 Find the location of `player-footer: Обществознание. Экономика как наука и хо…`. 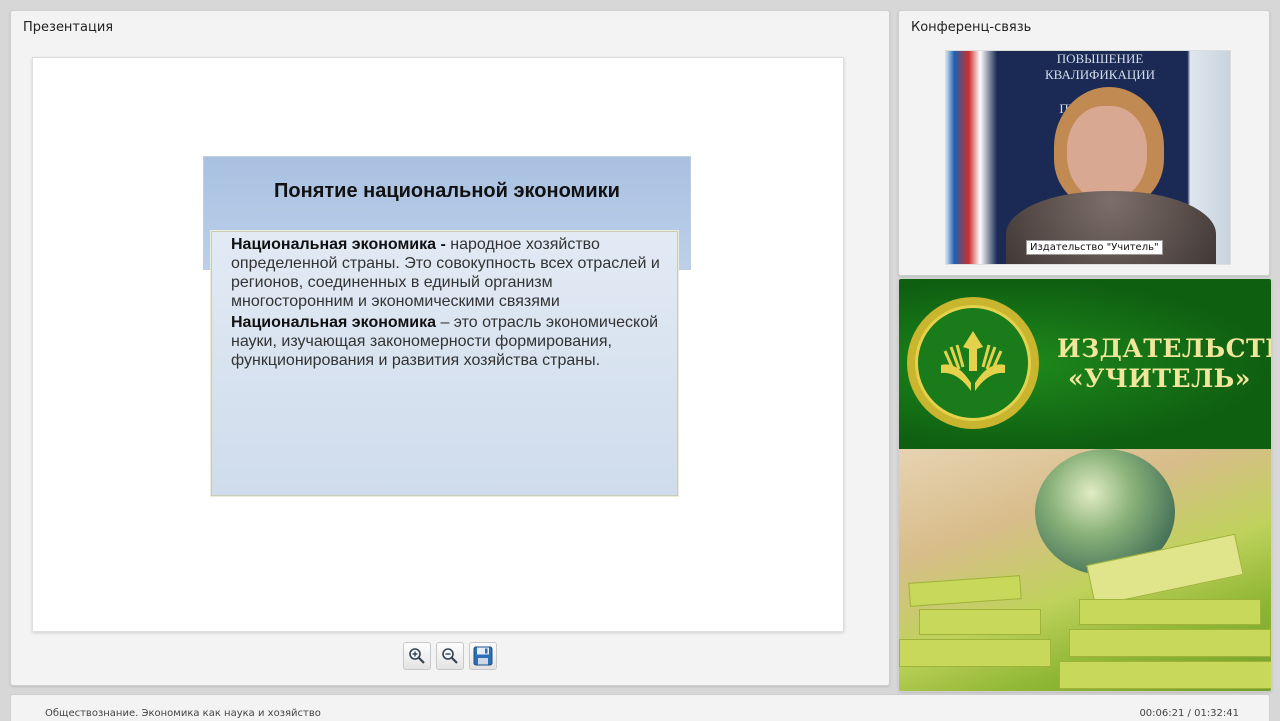

player-footer: Обществознание. Экономика как наука и хо… is located at coordinates (640, 707).